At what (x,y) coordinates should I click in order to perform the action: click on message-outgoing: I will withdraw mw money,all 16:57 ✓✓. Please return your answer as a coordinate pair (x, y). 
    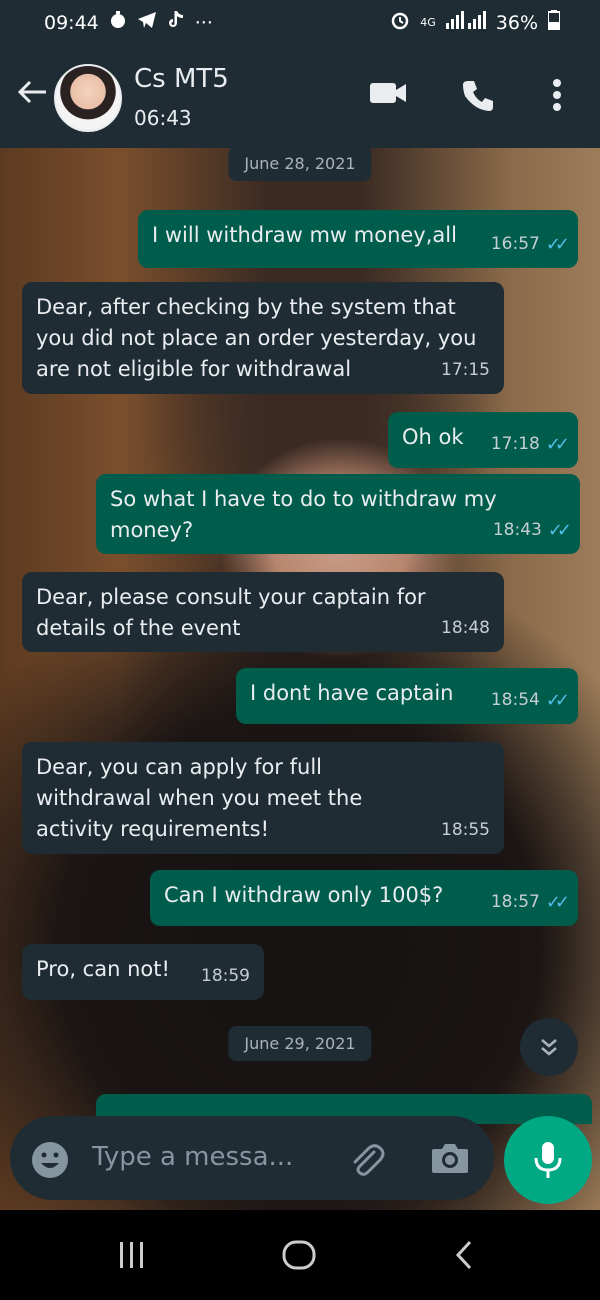
    Looking at the image, I should click on (358, 239).